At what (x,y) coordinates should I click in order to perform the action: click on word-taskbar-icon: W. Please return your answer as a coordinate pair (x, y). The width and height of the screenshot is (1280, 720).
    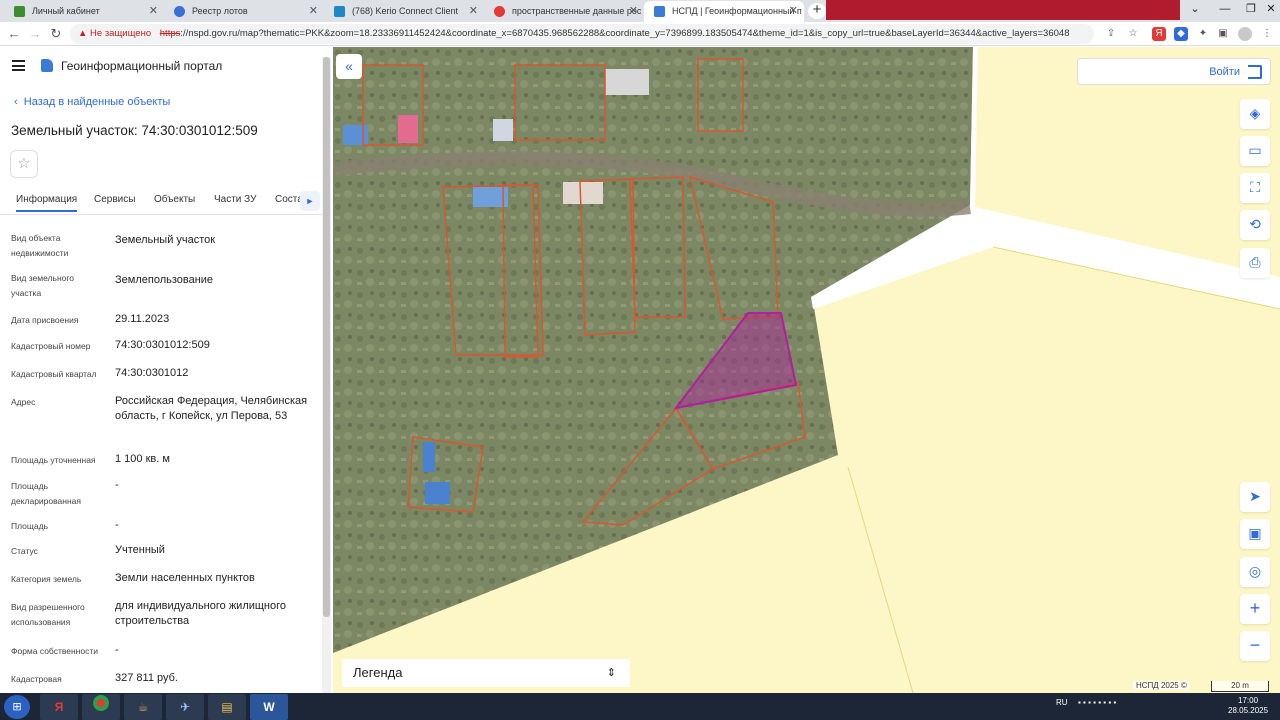
    Looking at the image, I should click on (269, 707).